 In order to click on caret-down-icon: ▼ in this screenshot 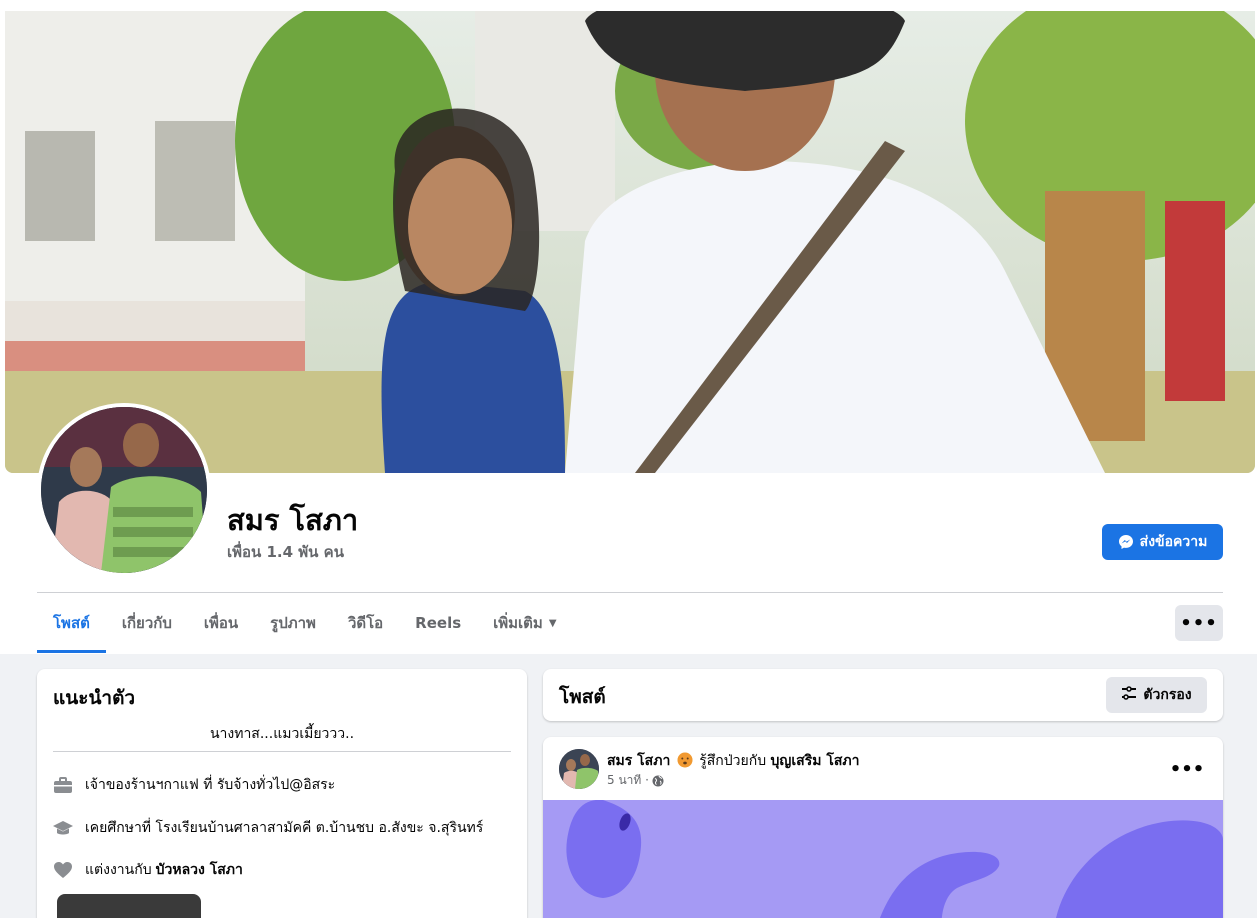, I will do `click(552, 623)`.